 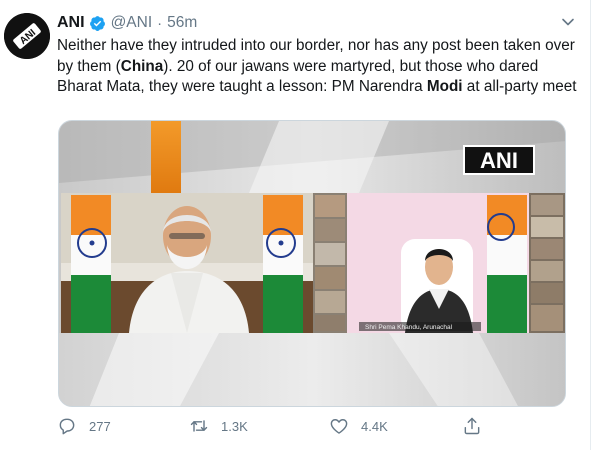 What do you see at coordinates (444, 86) in the screenshot?
I see `tweet-text-bold: Modi` at bounding box center [444, 86].